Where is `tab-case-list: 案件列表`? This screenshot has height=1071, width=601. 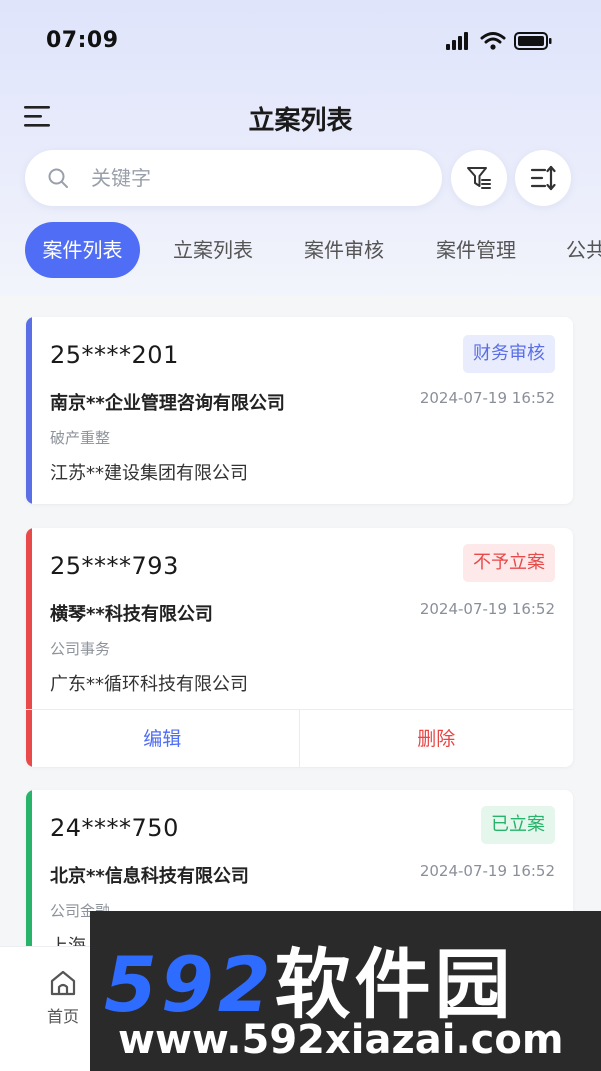 tab-case-list: 案件列表 is located at coordinates (82, 250).